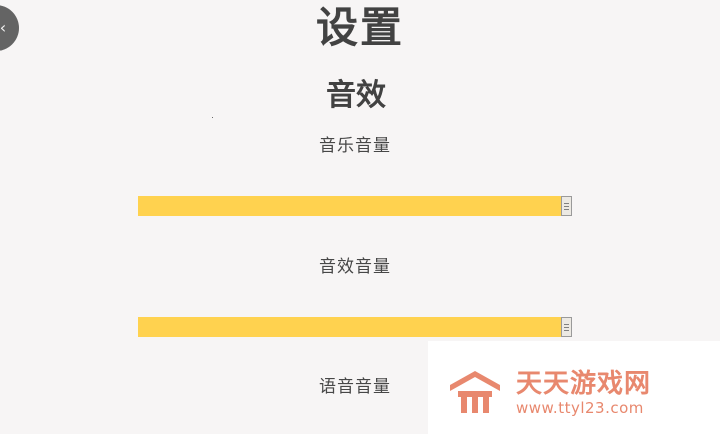 The height and width of the screenshot is (434, 720). I want to click on music-volume-slider, so click(355, 206).